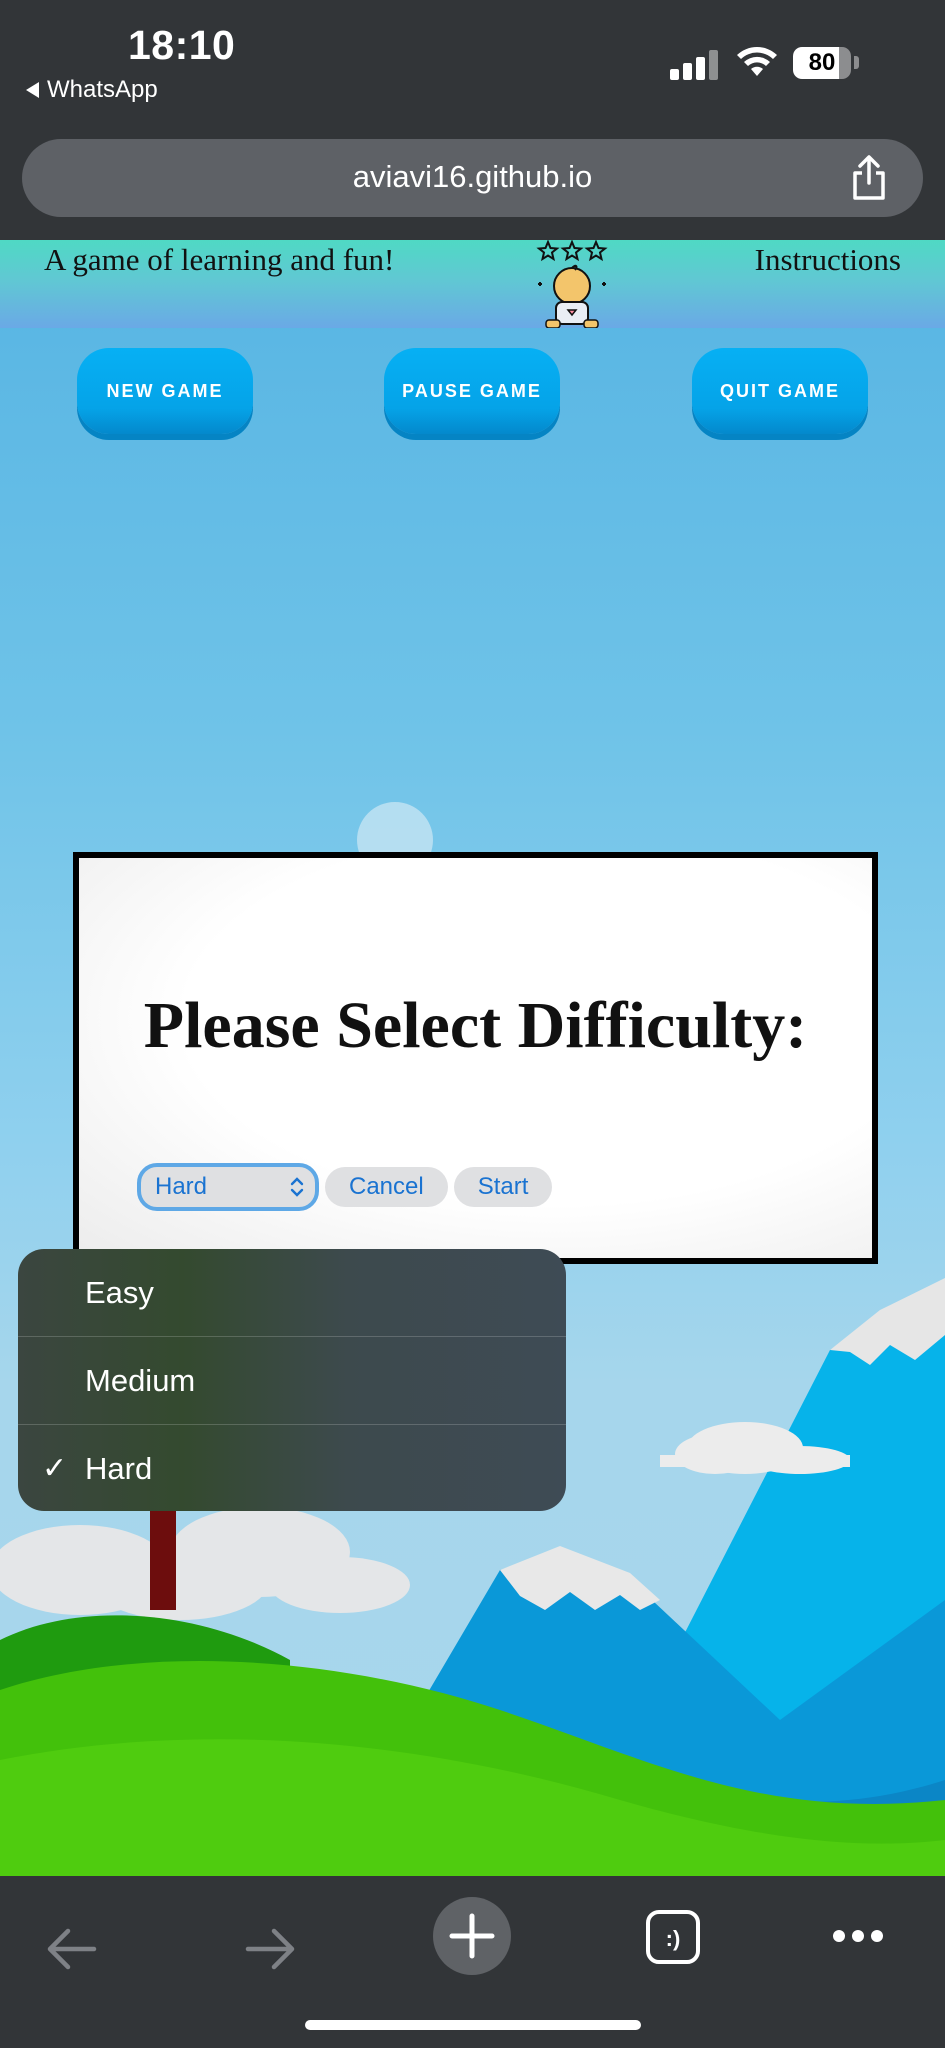 The height and width of the screenshot is (2048, 945). I want to click on site-header: A game of learning and fun! Instructions, so click(472, 284).